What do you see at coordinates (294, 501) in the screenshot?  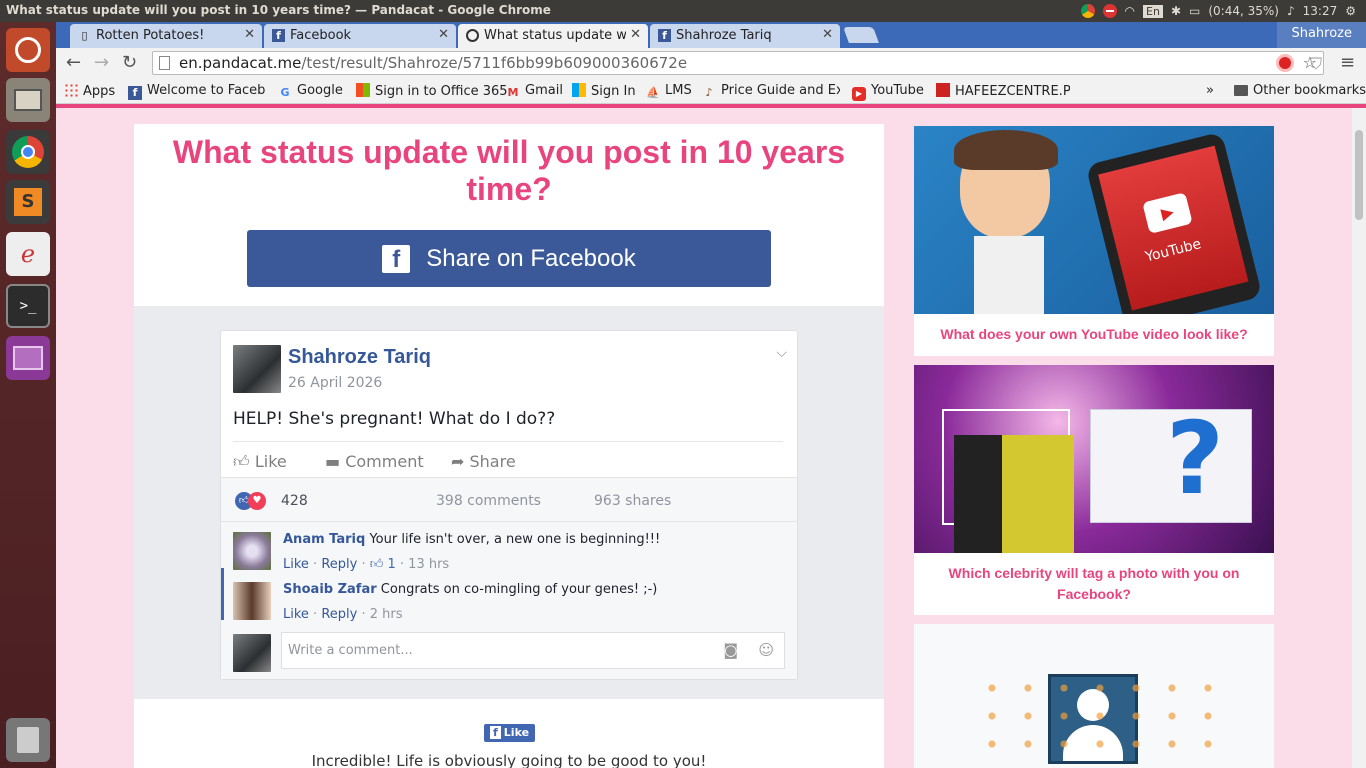 I see `reaction-count: 428` at bounding box center [294, 501].